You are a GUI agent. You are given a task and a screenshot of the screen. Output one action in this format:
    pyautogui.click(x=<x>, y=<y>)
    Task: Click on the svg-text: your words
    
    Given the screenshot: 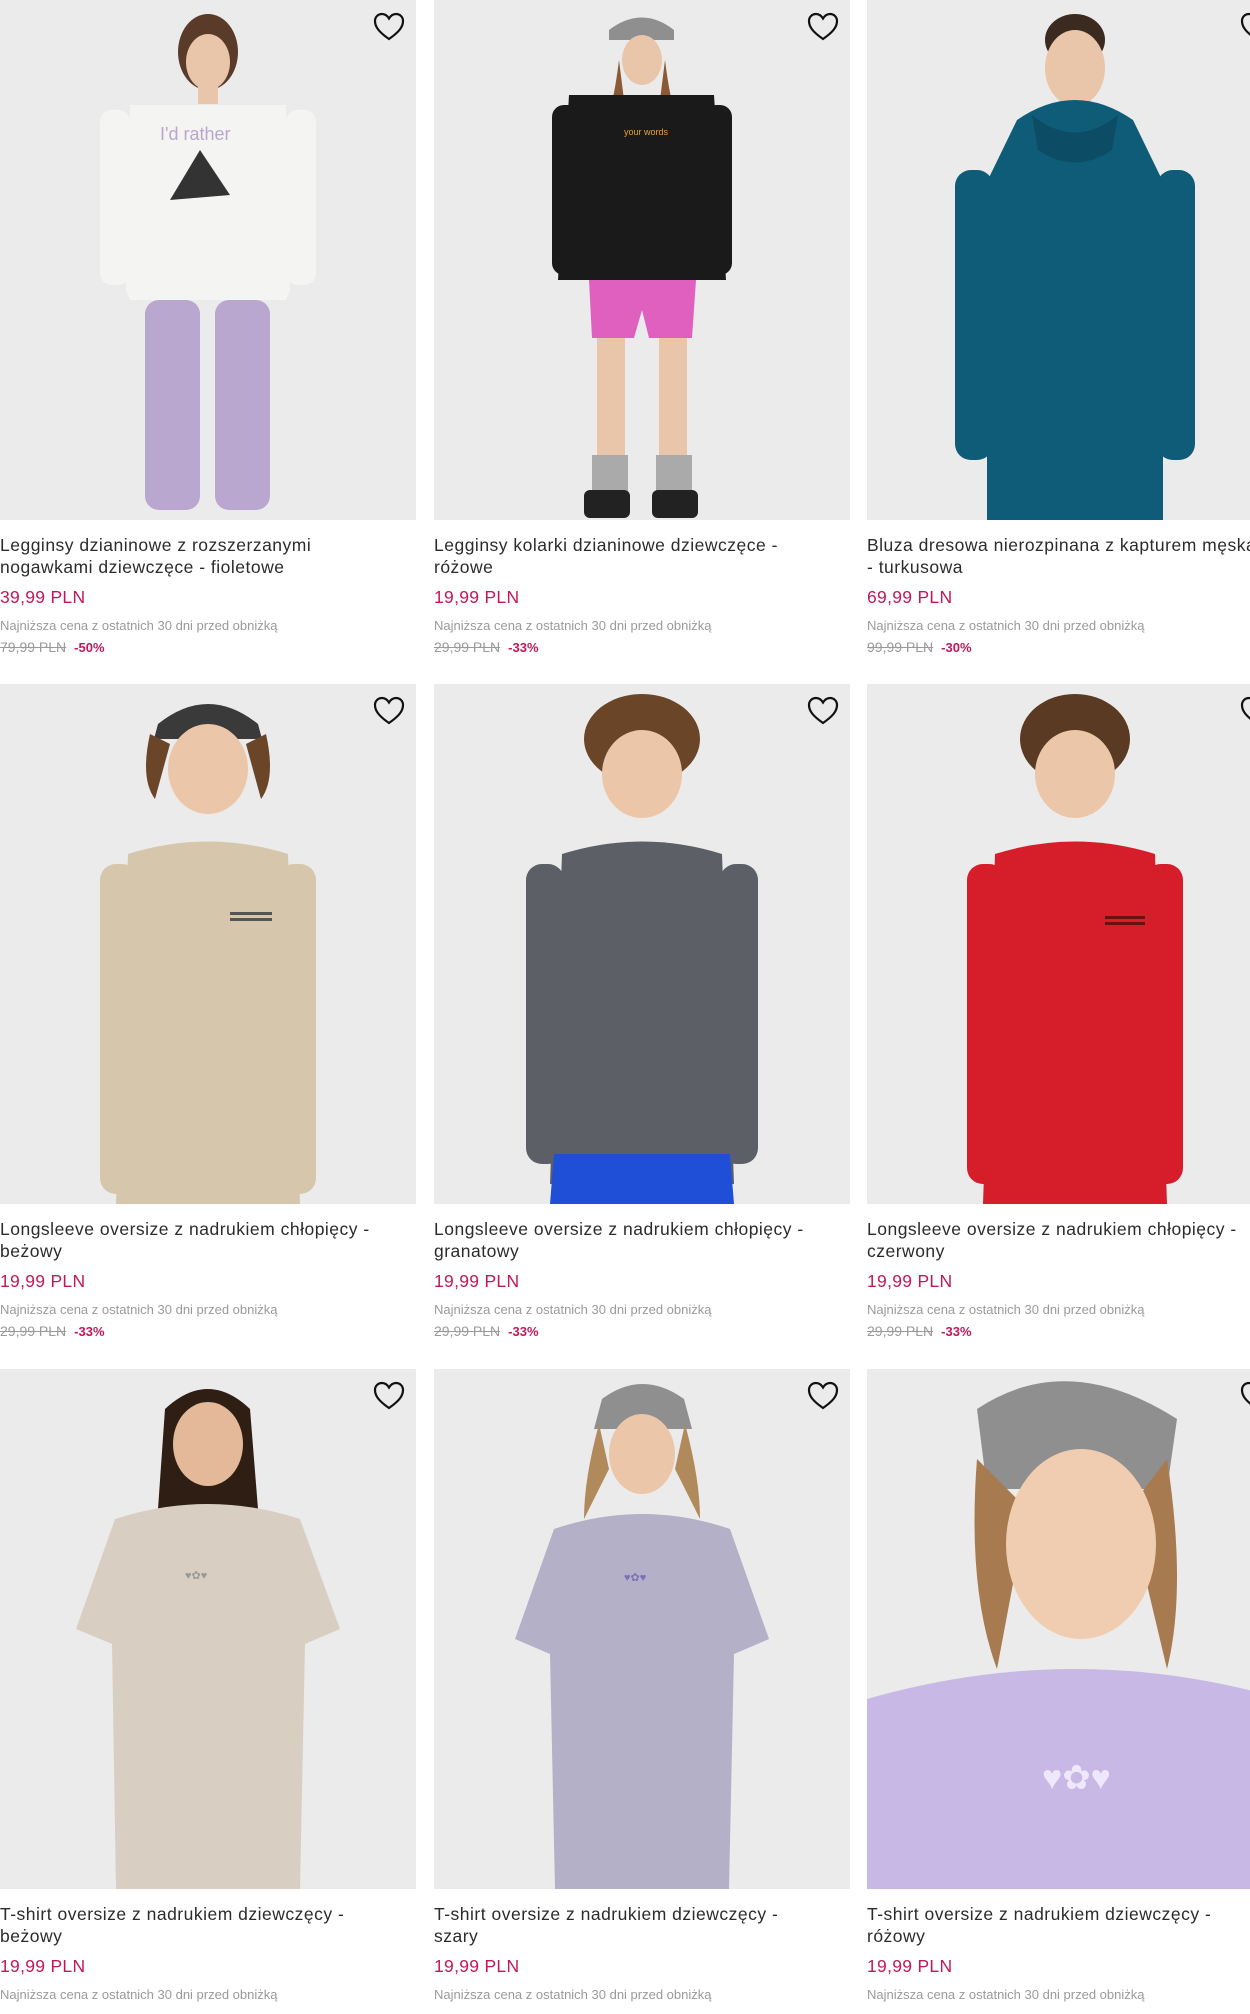 What is the action you would take?
    pyautogui.click(x=646, y=132)
    